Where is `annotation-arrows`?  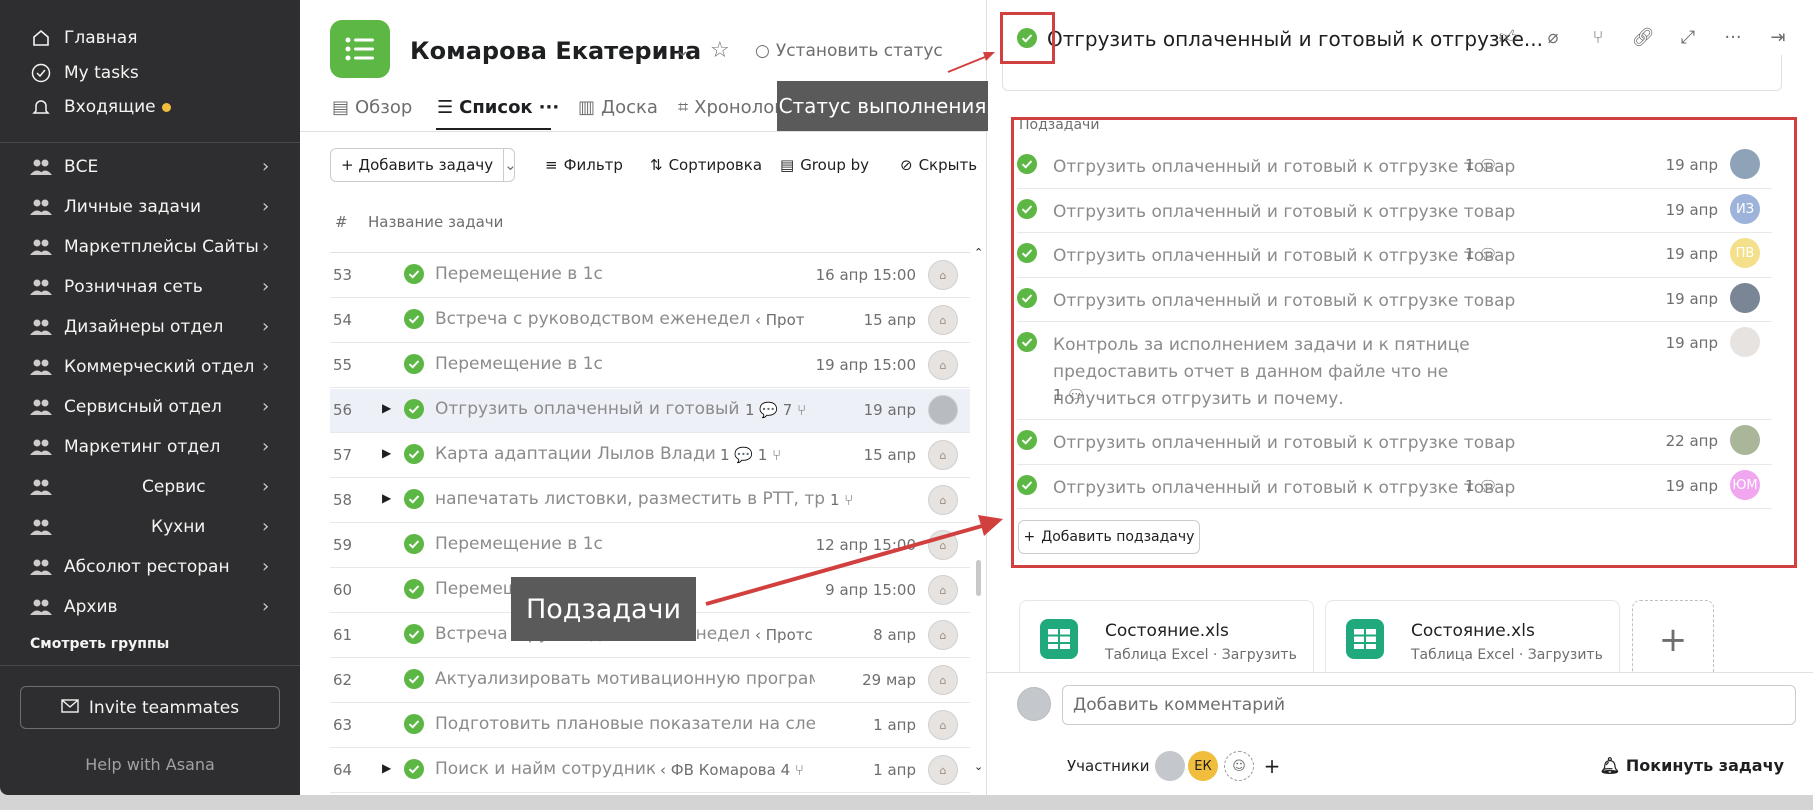 annotation-arrows is located at coordinates (854, 329).